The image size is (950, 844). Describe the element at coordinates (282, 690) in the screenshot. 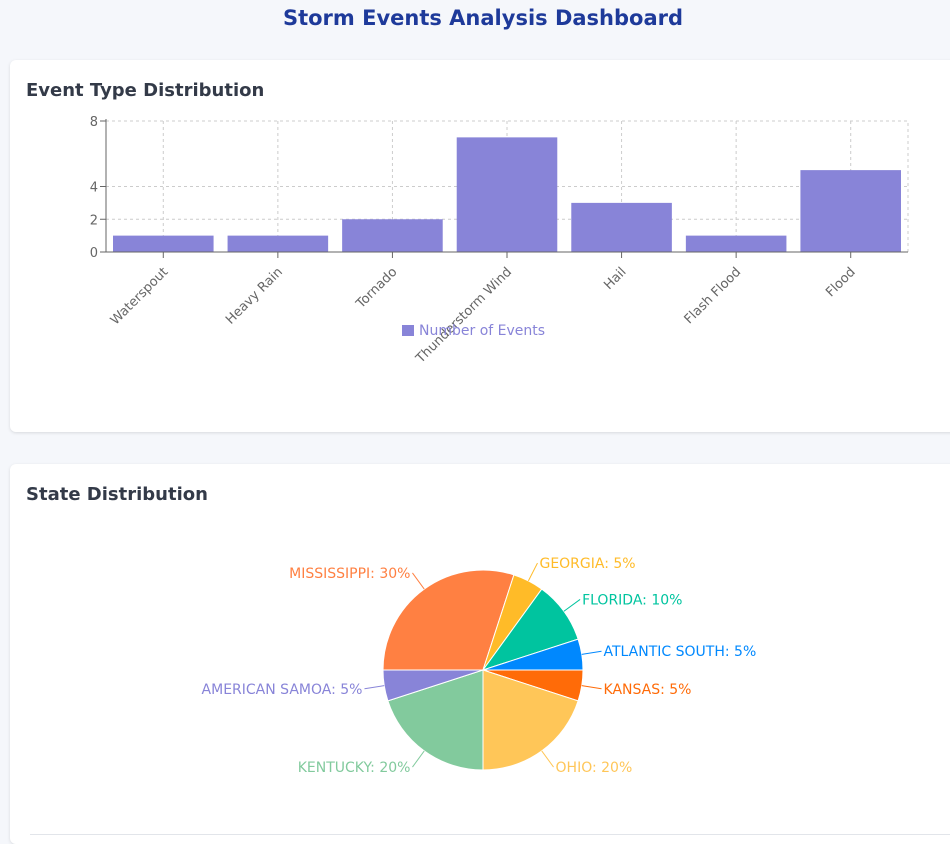

I see `pie-label-american-samoa: AMERICAN SAMOA: 5%` at that location.